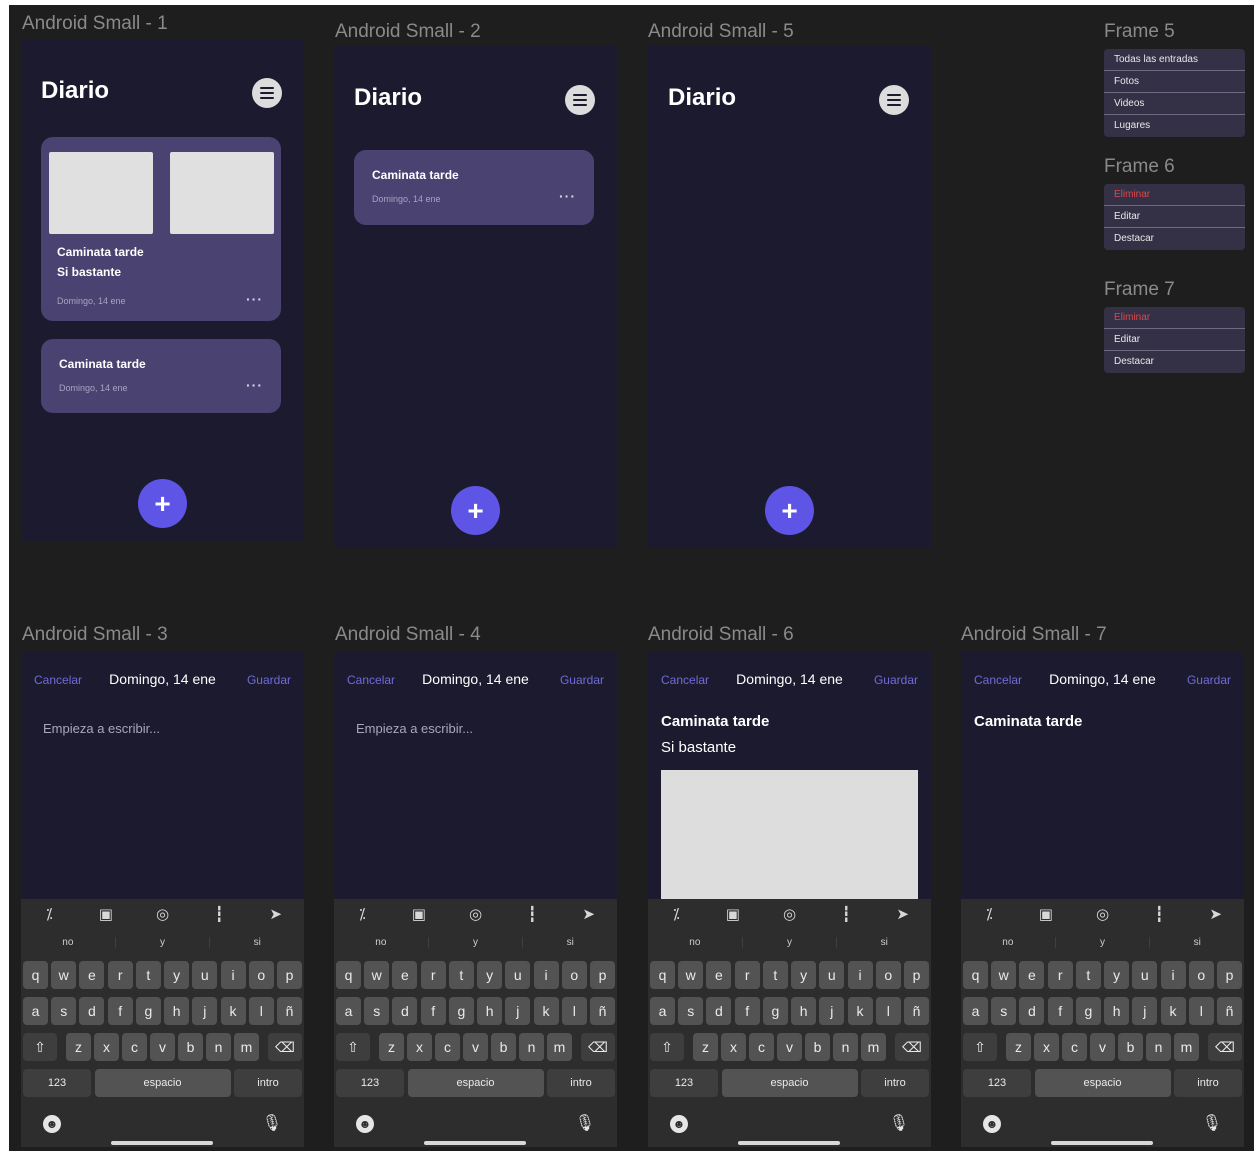 Image resolution: width=1254 pixels, height=1151 pixels. What do you see at coordinates (1174, 217) in the screenshot?
I see `menu-item-edit: Editar` at bounding box center [1174, 217].